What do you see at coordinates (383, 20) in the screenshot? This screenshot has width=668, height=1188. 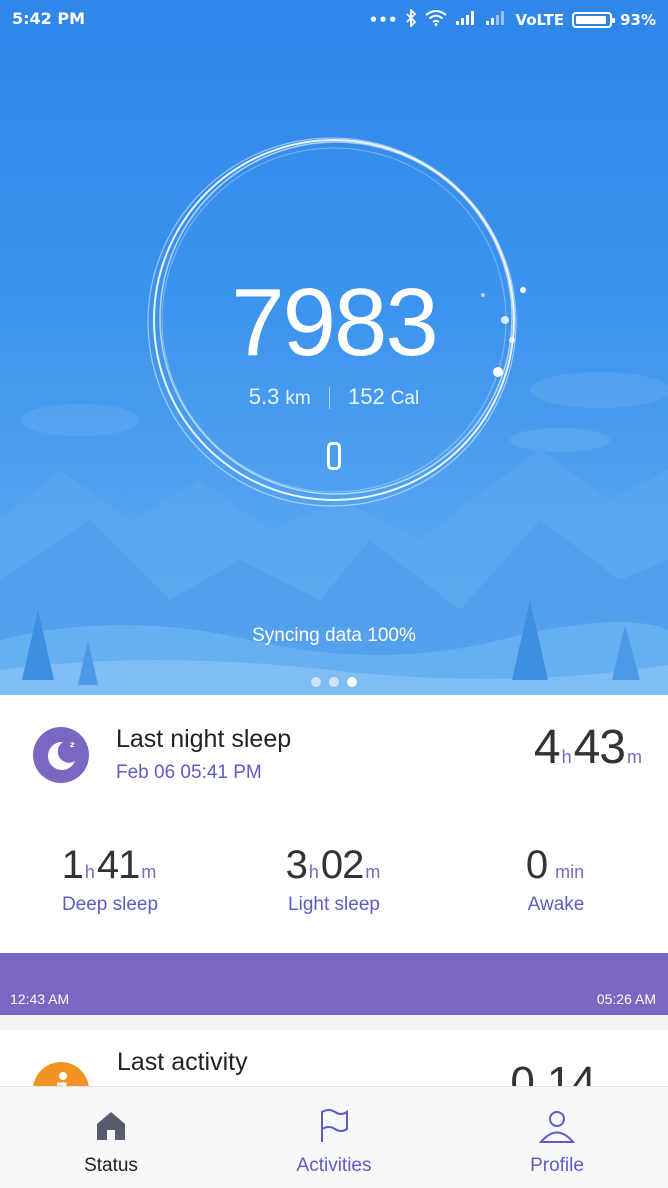 I see `more-dots-icon: •••` at bounding box center [383, 20].